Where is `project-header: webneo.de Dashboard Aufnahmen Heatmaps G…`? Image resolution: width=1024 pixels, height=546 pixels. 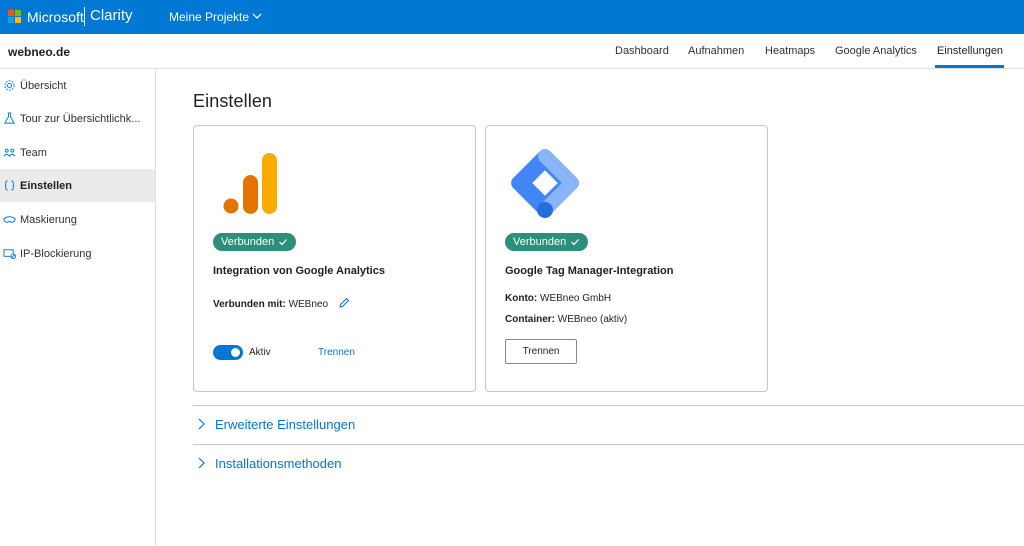 project-header: webneo.de Dashboard Aufnahmen Heatmaps G… is located at coordinates (512, 51).